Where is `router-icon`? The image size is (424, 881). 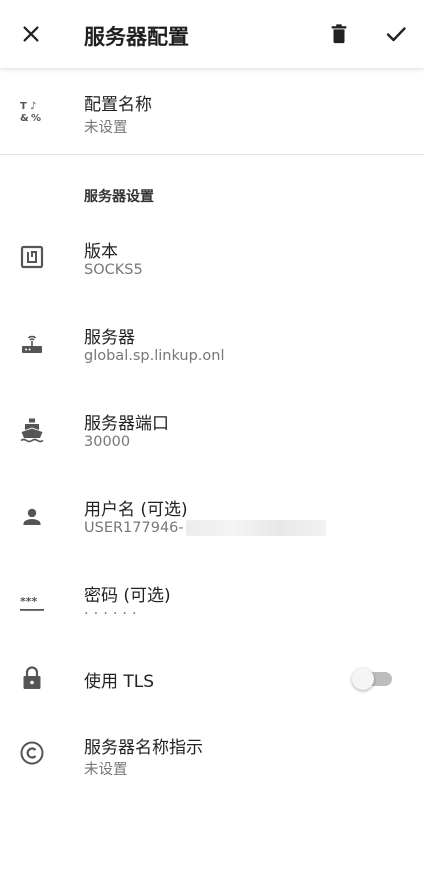 router-icon is located at coordinates (32, 344).